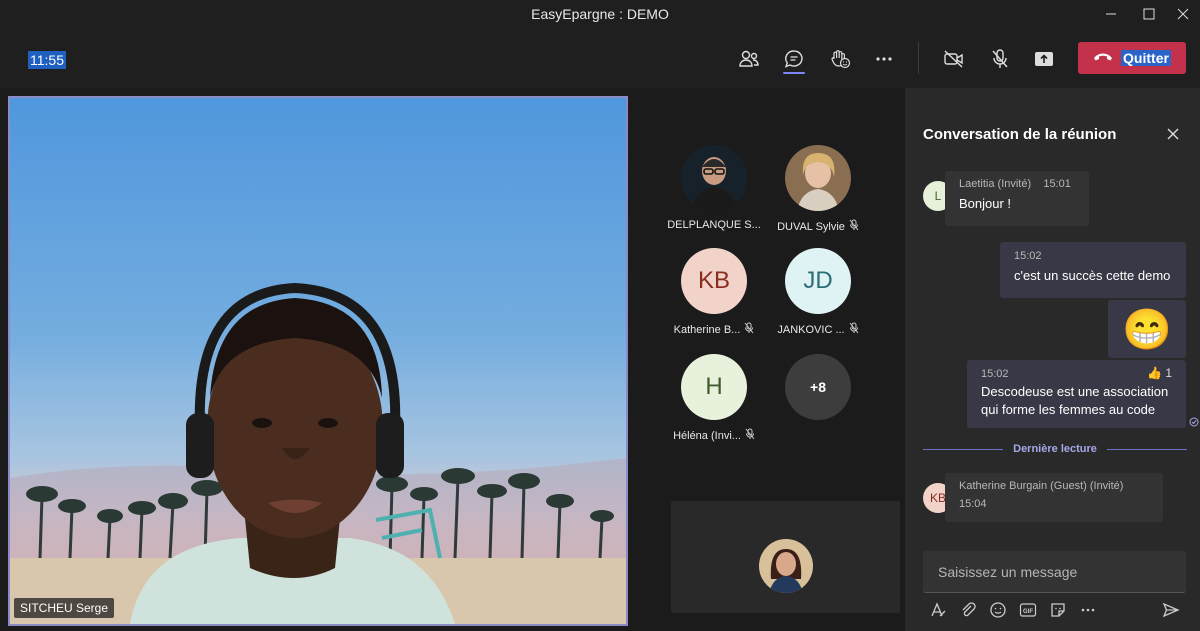 This screenshot has width=1200, height=631. What do you see at coordinates (1146, 58) in the screenshot?
I see `leave-label: Quitter` at bounding box center [1146, 58].